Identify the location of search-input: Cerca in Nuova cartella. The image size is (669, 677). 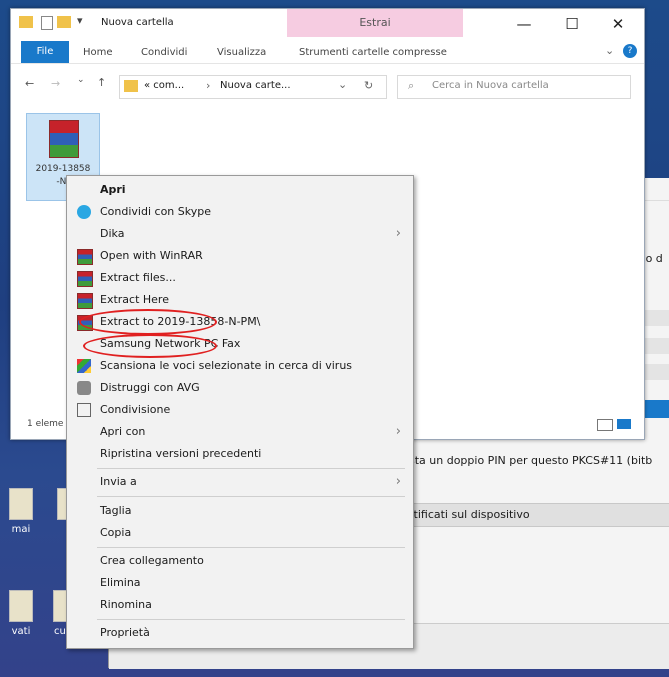
(490, 85).